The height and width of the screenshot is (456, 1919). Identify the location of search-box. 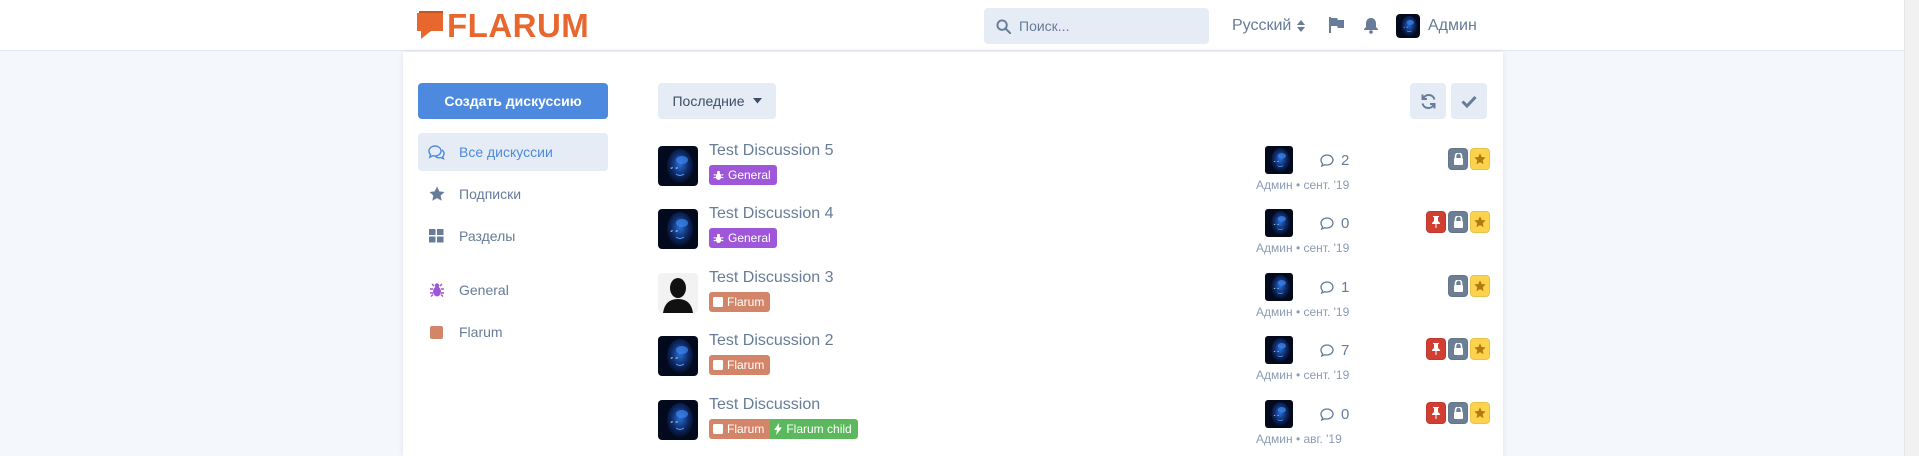
(1096, 26).